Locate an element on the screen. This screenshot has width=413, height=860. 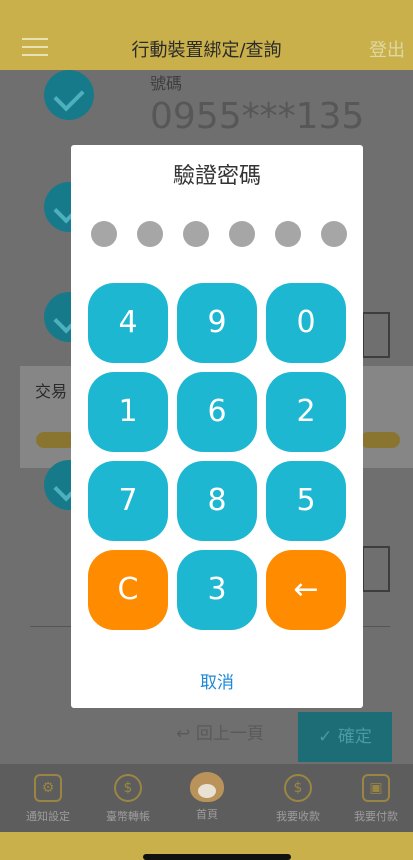
check-circle-icon is located at coordinates (69, 95).